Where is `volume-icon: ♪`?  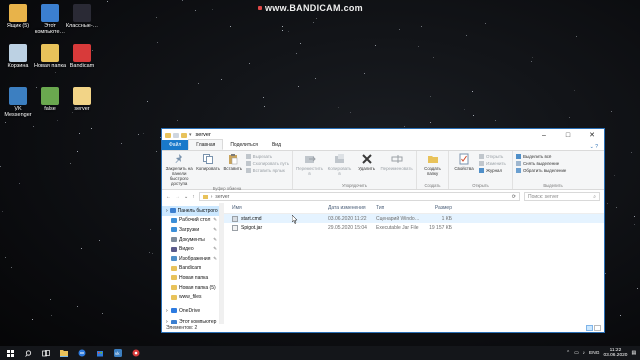 volume-icon: ♪ is located at coordinates (584, 353).